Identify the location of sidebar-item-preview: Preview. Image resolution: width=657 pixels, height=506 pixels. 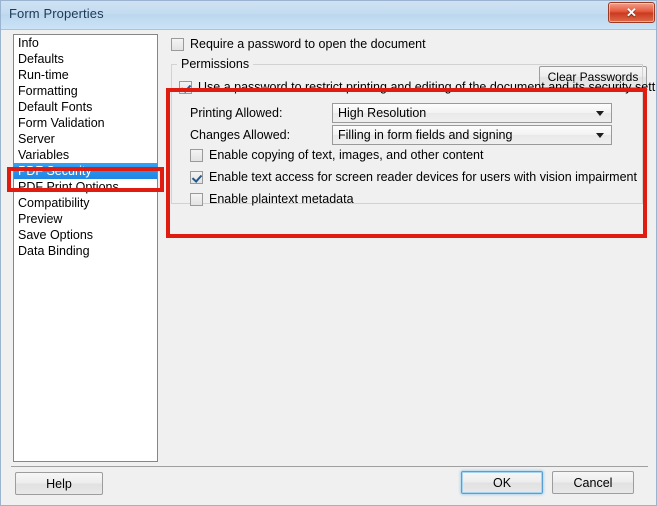
(85, 219).